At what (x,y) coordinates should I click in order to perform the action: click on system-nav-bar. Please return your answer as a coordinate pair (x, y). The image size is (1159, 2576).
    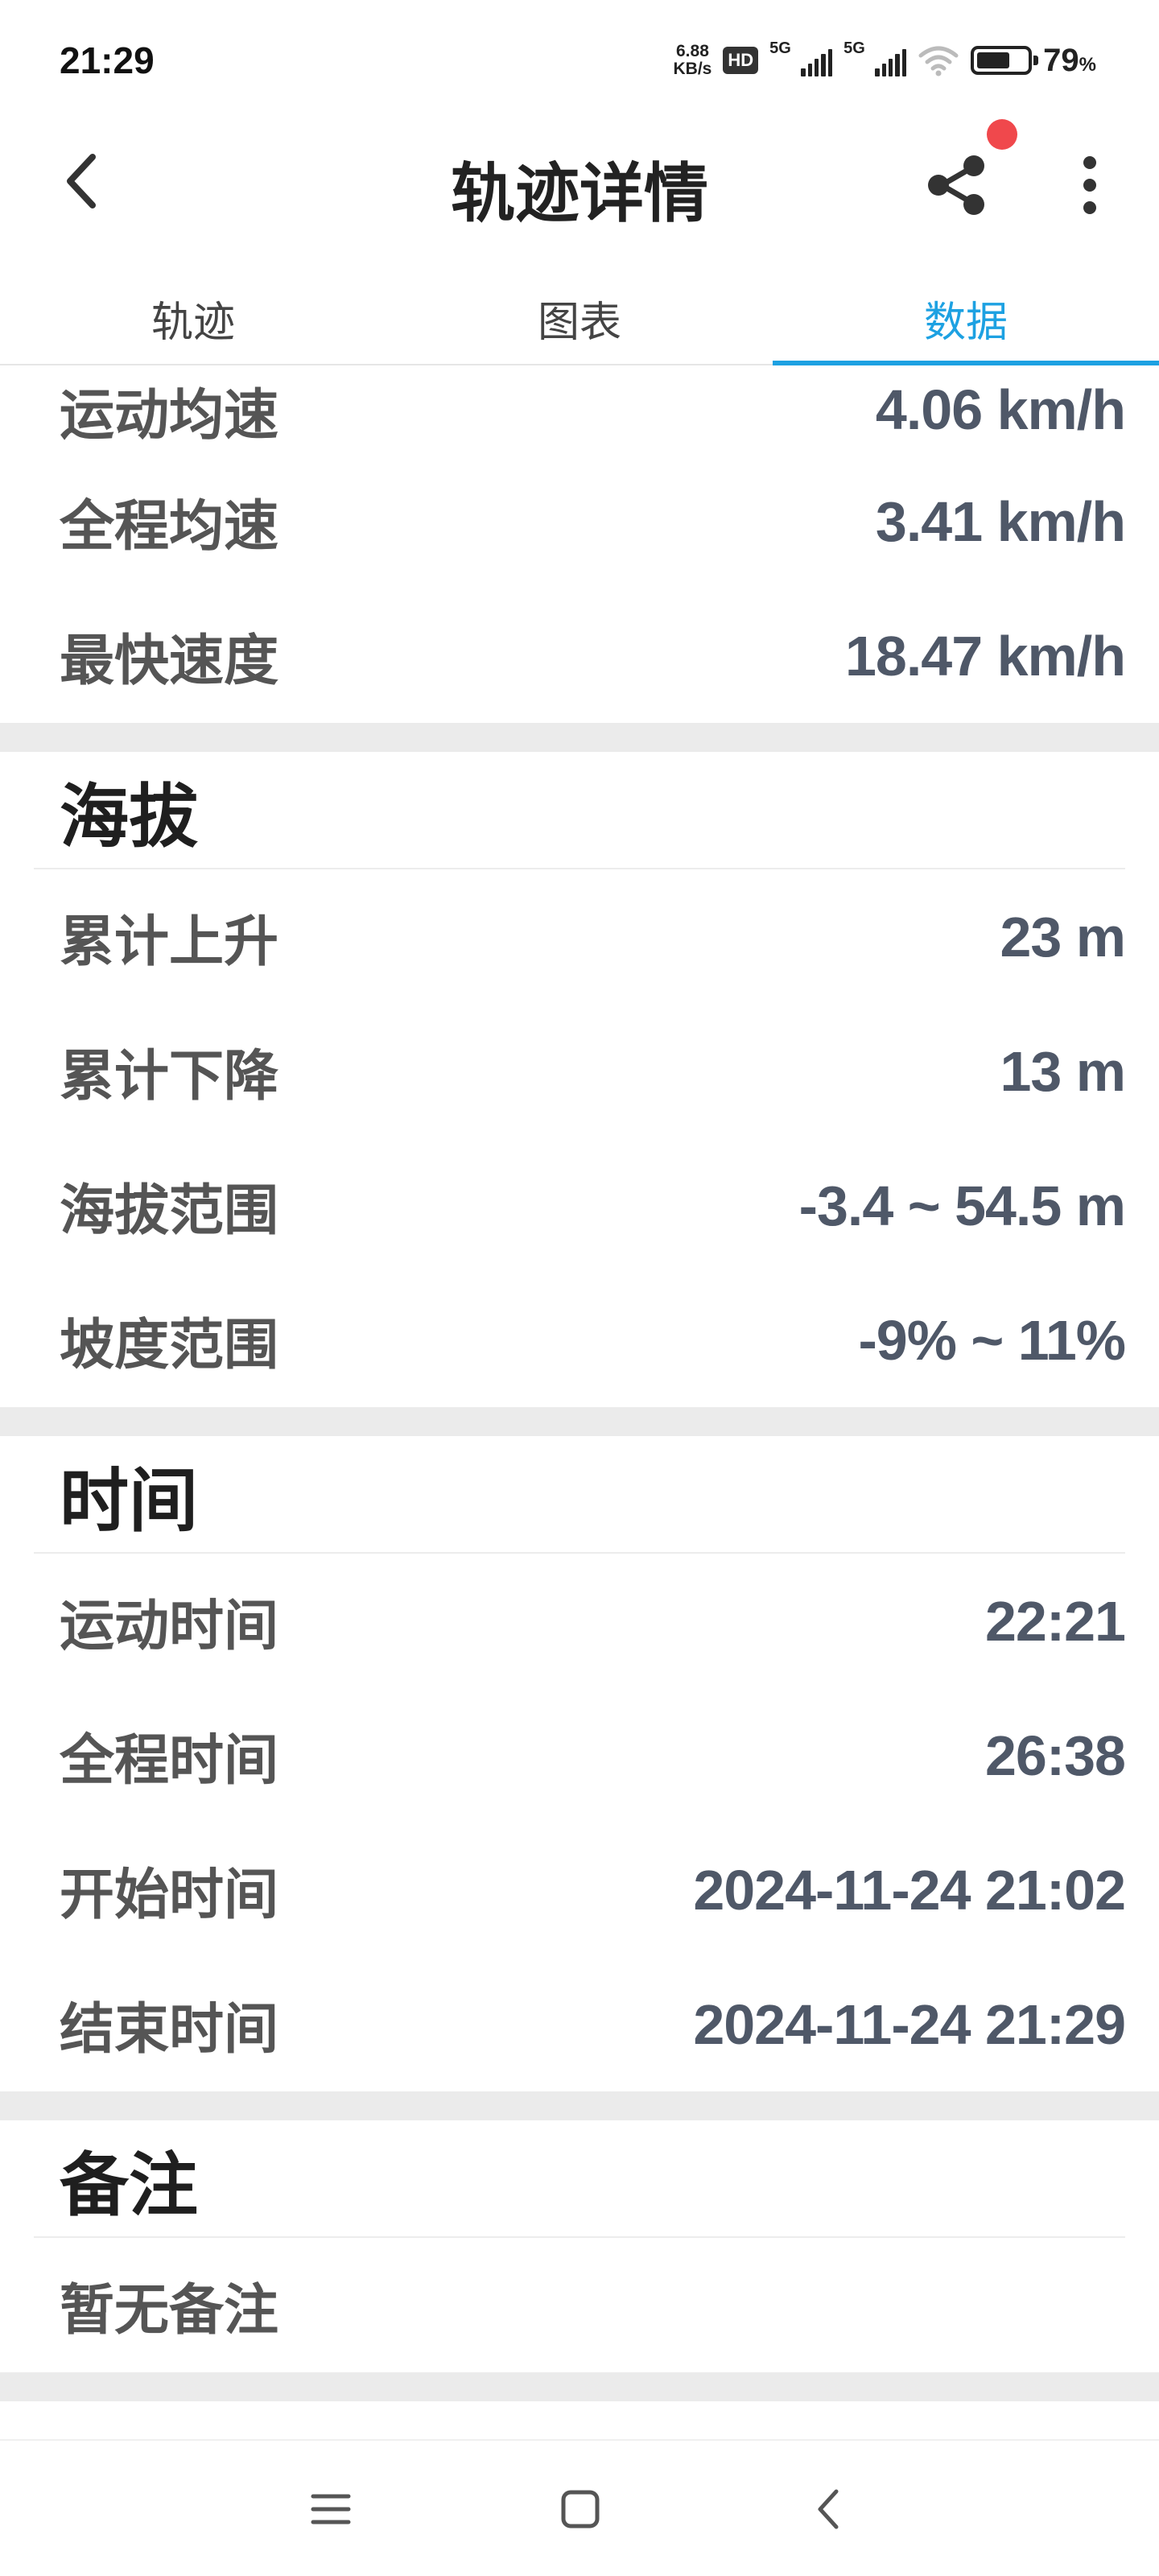
    Looking at the image, I should click on (579, 2507).